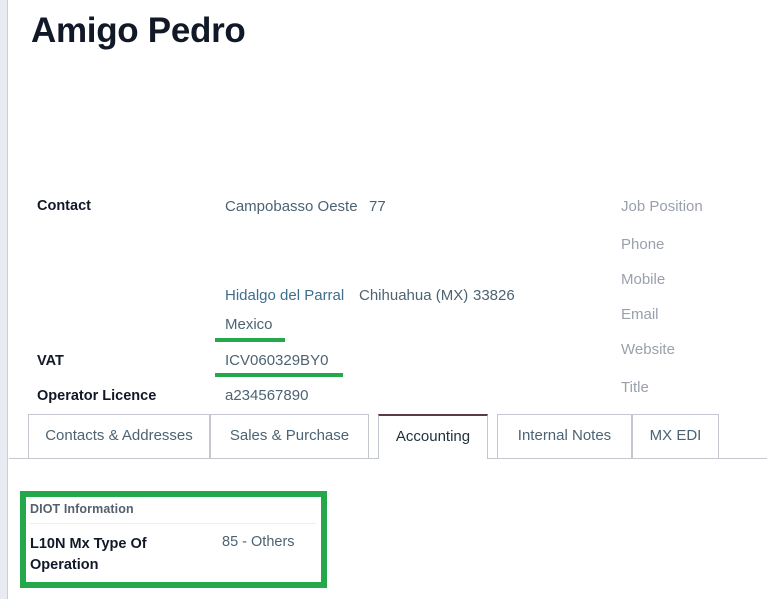 The height and width of the screenshot is (599, 767). Describe the element at coordinates (494, 295) in the screenshot. I see `address-zip-input: 33826` at that location.